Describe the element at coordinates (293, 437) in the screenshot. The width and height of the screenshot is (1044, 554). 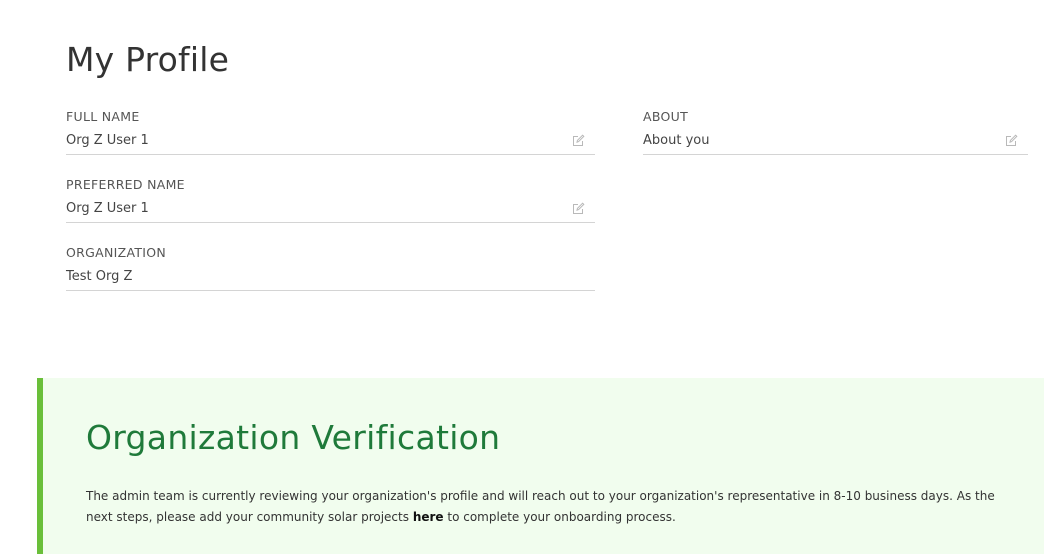
I see `verification-title: Organization Verification` at that location.